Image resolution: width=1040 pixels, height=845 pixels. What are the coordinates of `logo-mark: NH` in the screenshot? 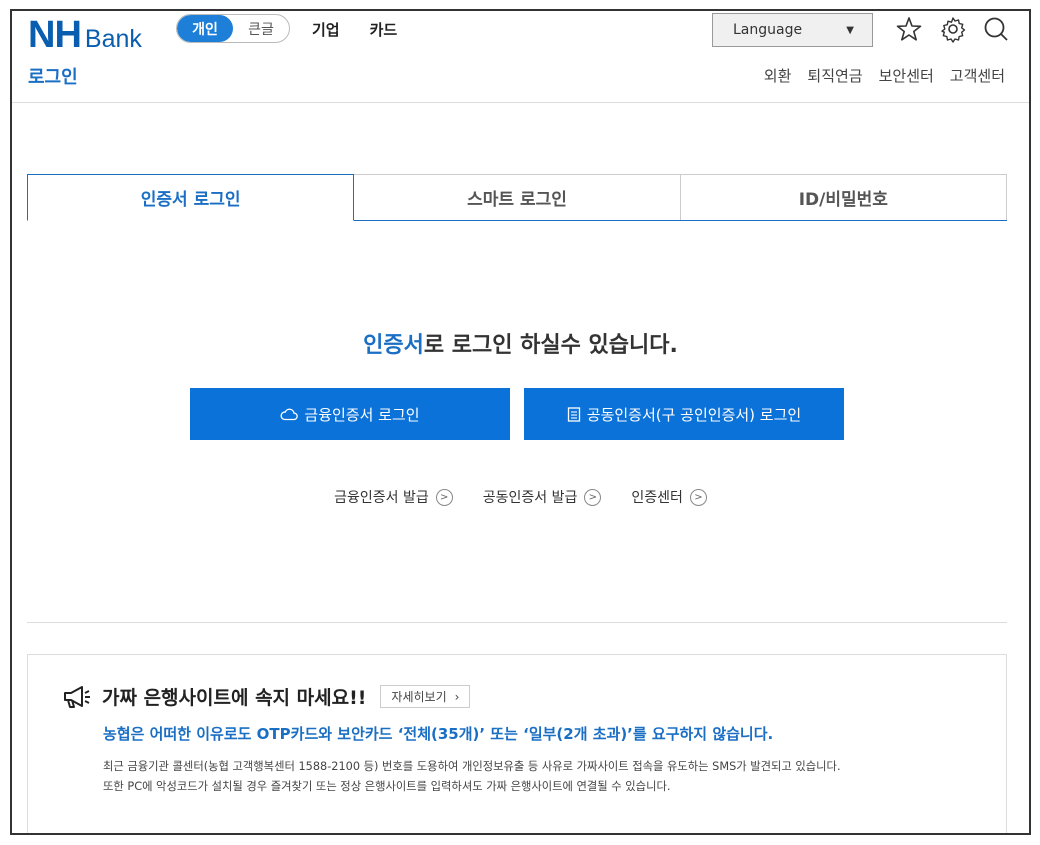 It's located at (55, 35).